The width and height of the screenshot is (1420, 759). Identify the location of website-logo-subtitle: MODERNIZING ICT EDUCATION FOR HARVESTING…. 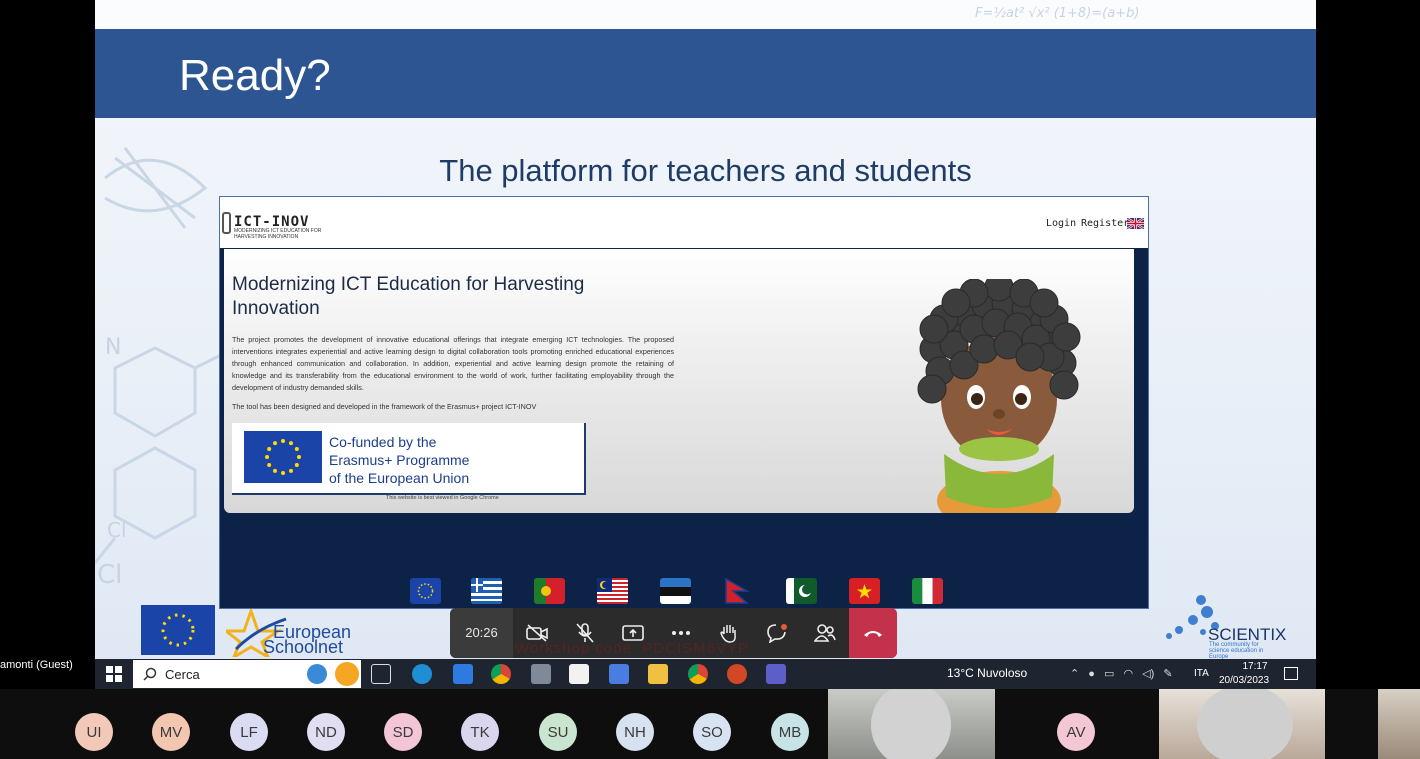
(278, 234).